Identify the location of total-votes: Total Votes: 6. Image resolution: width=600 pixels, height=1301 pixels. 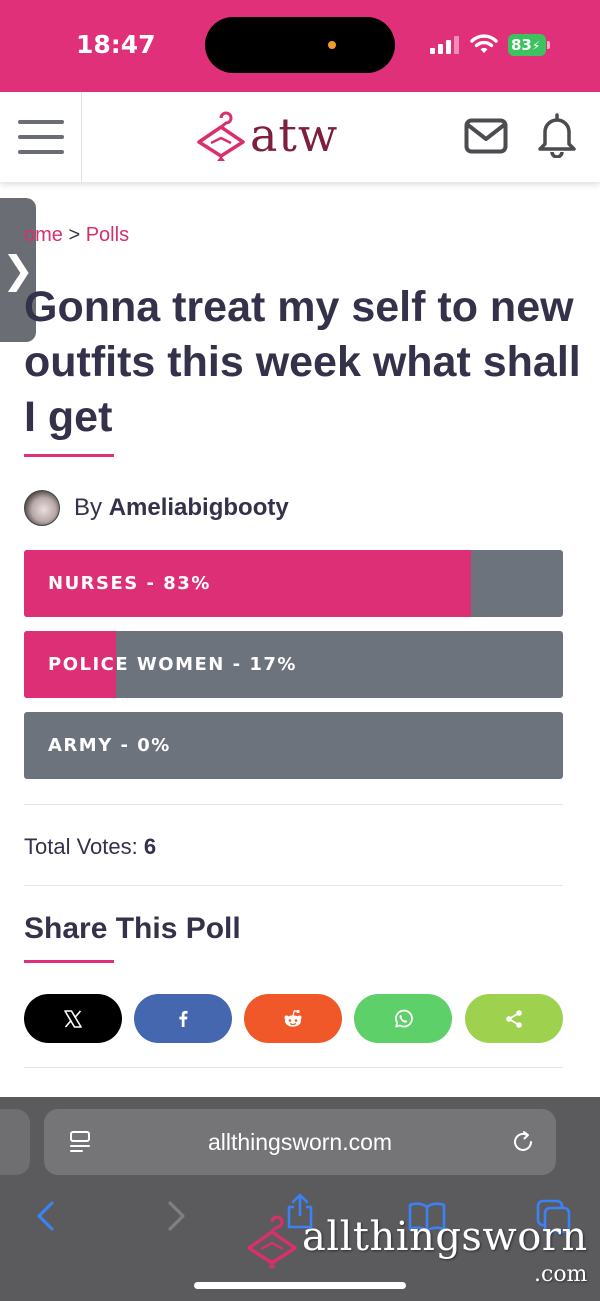
(90, 847).